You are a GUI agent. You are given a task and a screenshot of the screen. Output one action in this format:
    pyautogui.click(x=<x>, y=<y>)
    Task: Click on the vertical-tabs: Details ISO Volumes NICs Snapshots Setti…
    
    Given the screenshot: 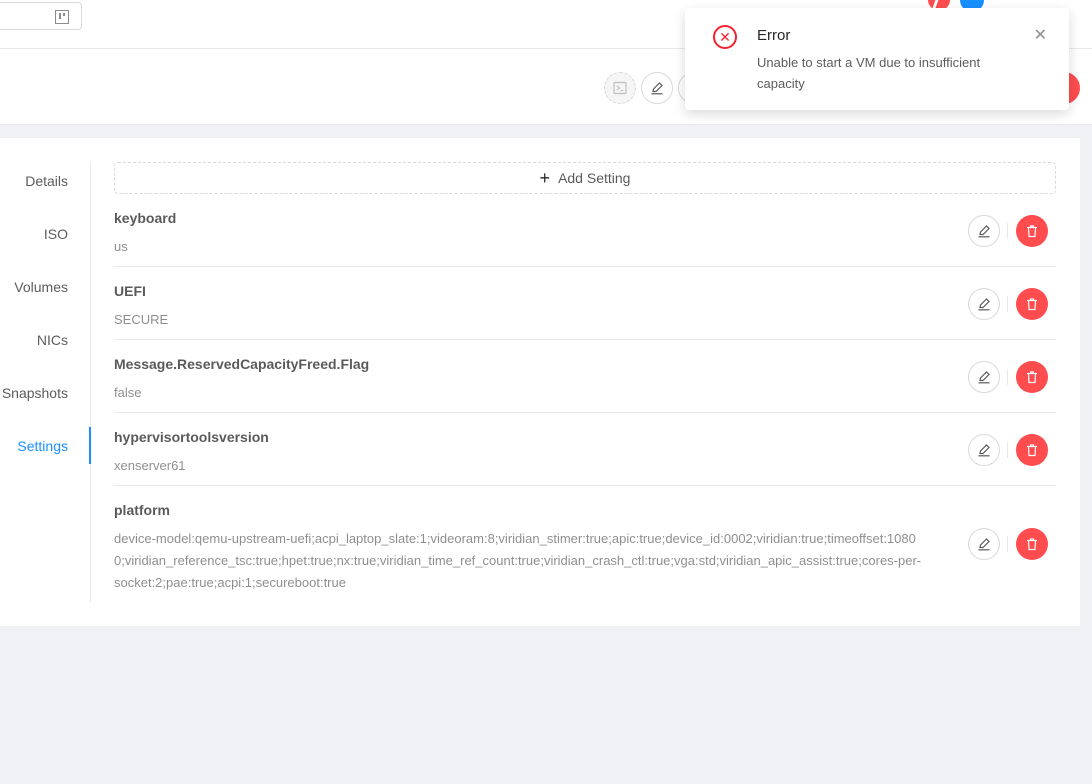 What is the action you would take?
    pyautogui.click(x=45, y=382)
    